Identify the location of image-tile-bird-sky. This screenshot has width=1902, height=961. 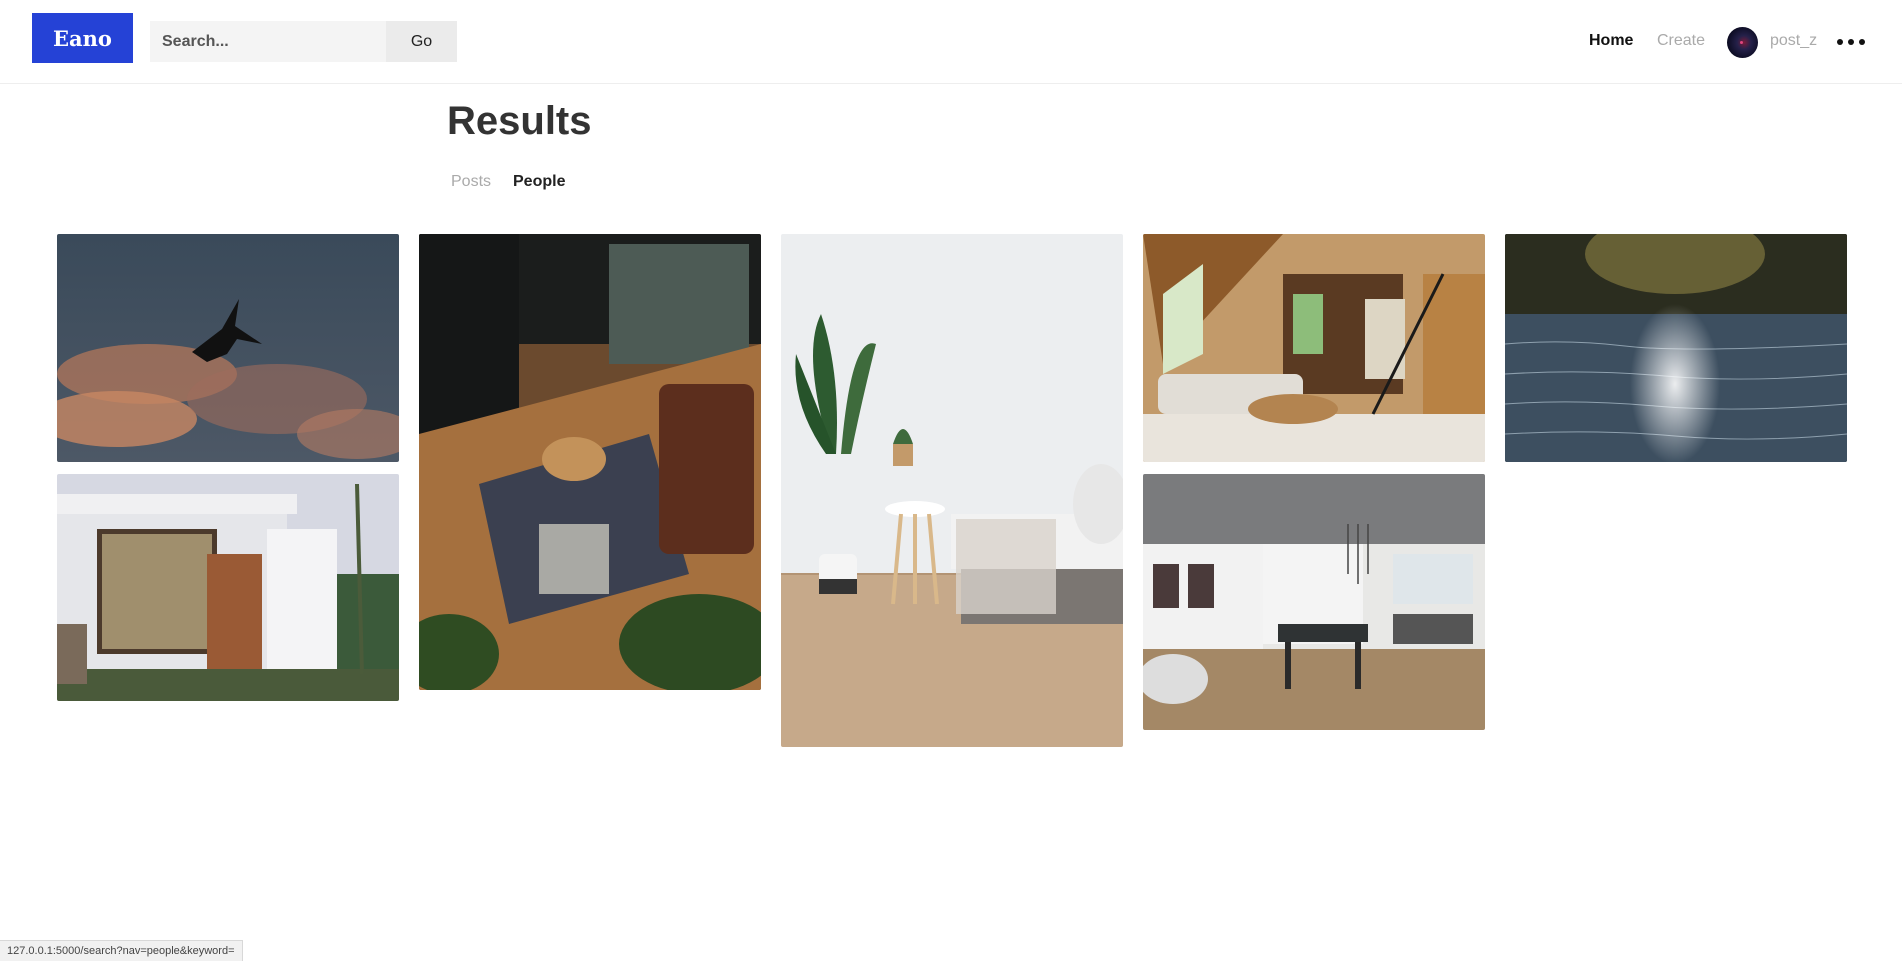
(228, 348).